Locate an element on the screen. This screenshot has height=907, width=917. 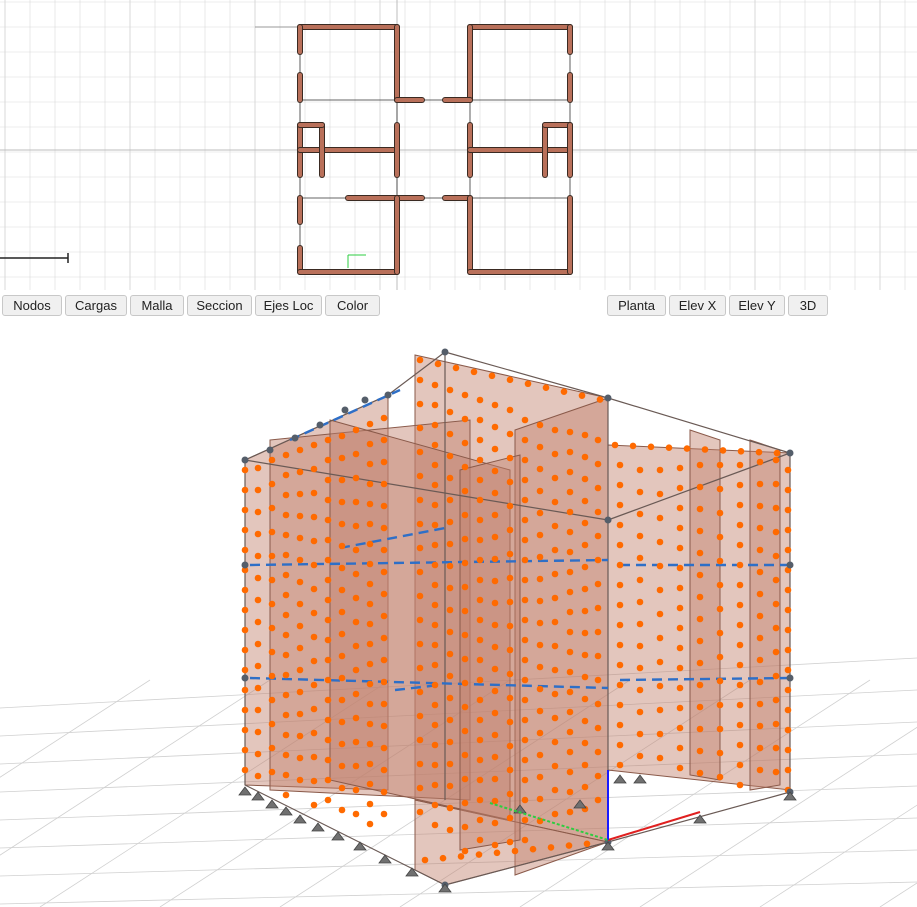
ejes-loc-button: Ejes Loc is located at coordinates (288, 305).